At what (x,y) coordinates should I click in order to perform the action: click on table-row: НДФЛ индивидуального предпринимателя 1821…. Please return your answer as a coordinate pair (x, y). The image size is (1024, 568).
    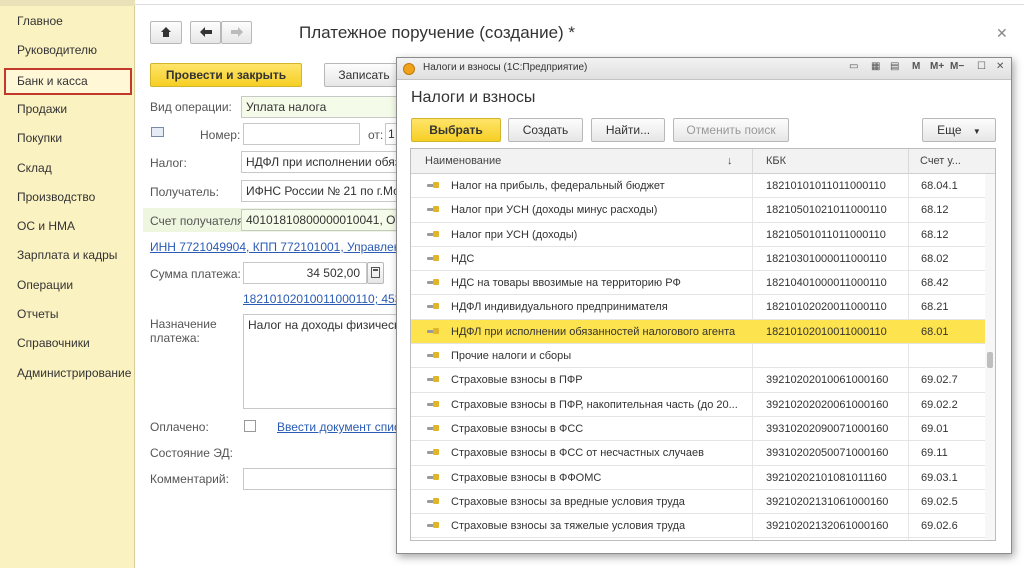
    Looking at the image, I should click on (698, 307).